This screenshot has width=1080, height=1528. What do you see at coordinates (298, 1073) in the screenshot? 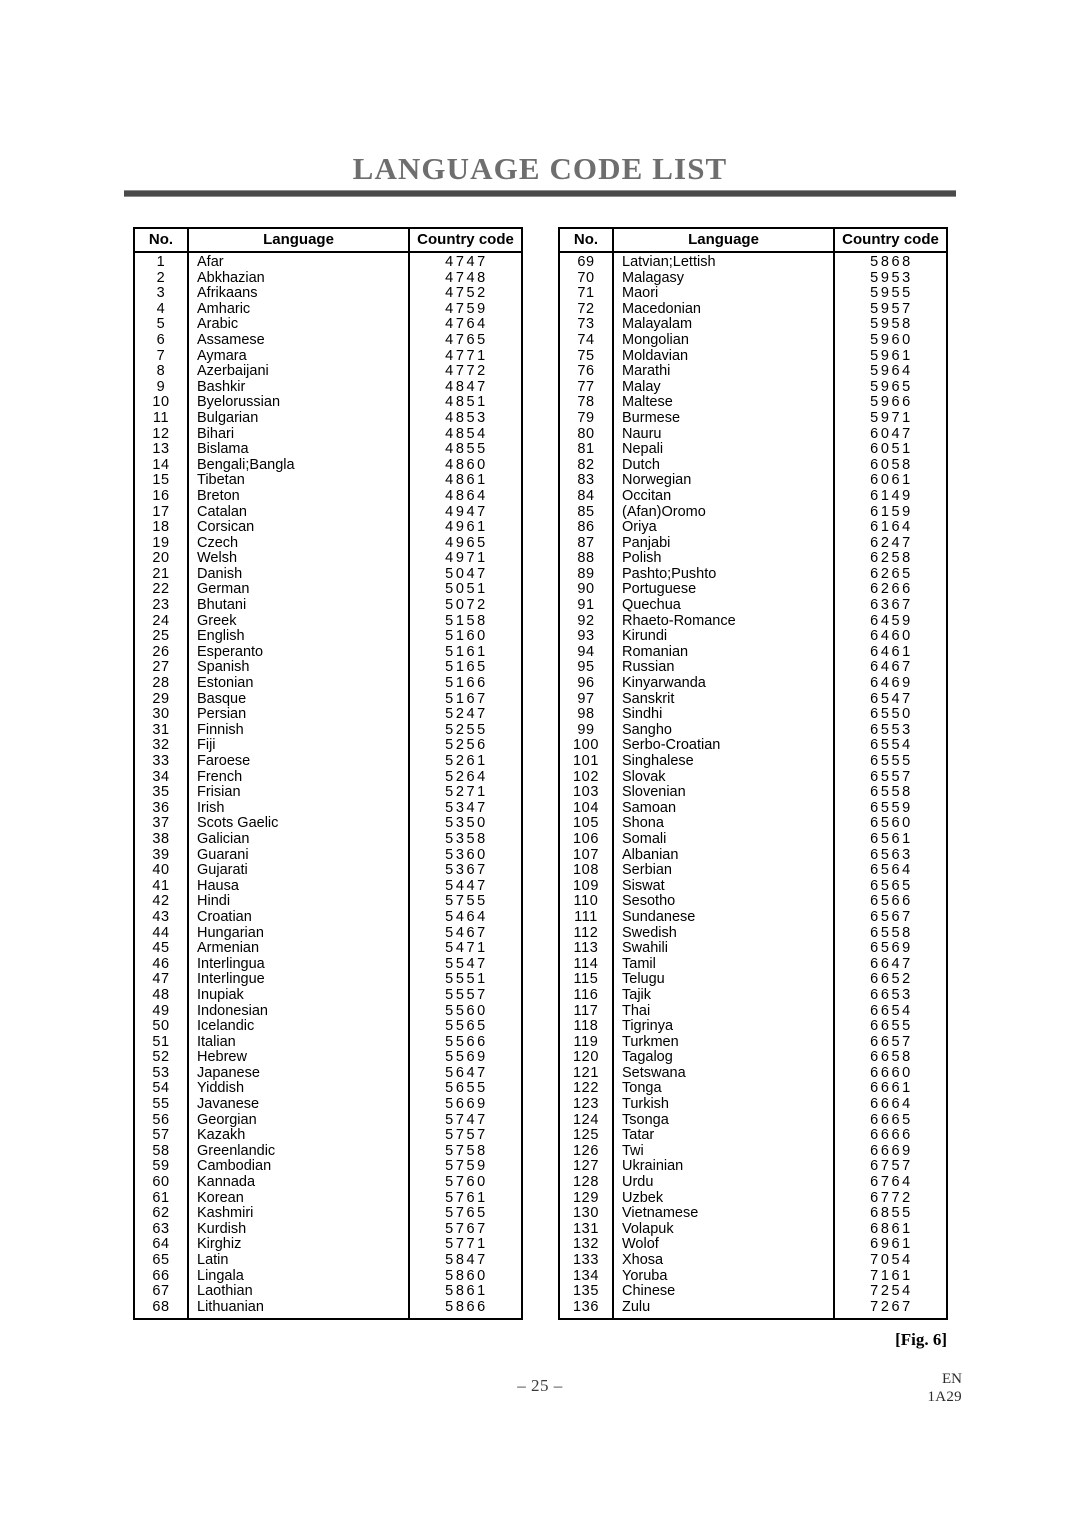
I see `cell-language: Japanese` at bounding box center [298, 1073].